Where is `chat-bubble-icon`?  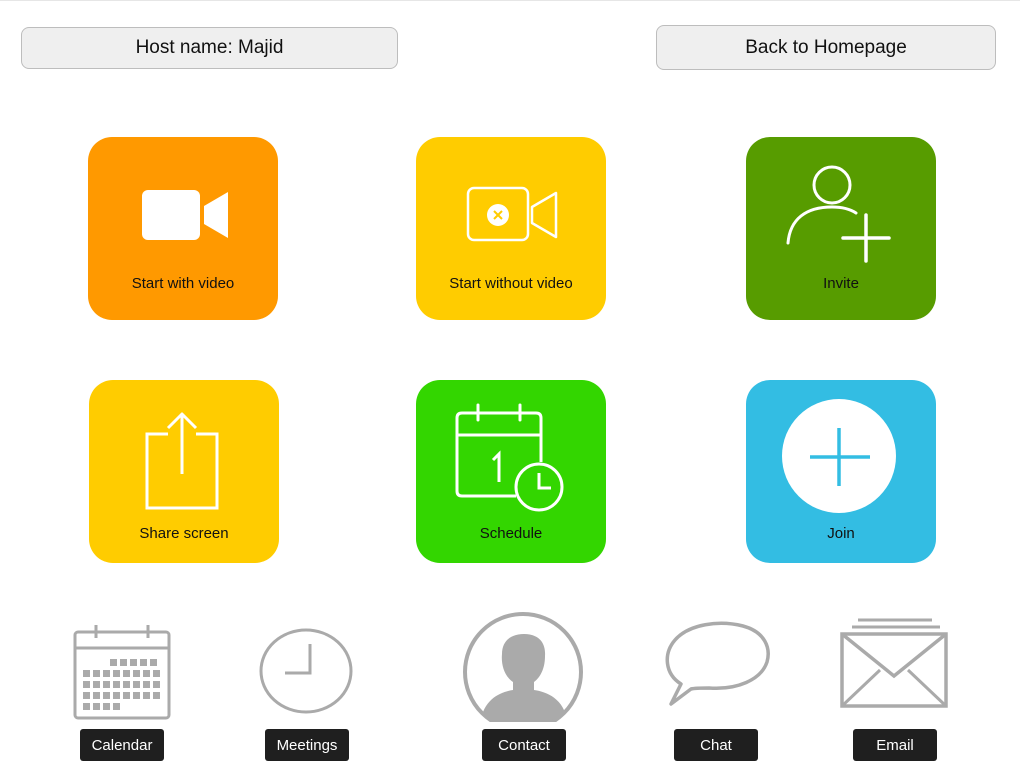
chat-bubble-icon is located at coordinates (716, 667).